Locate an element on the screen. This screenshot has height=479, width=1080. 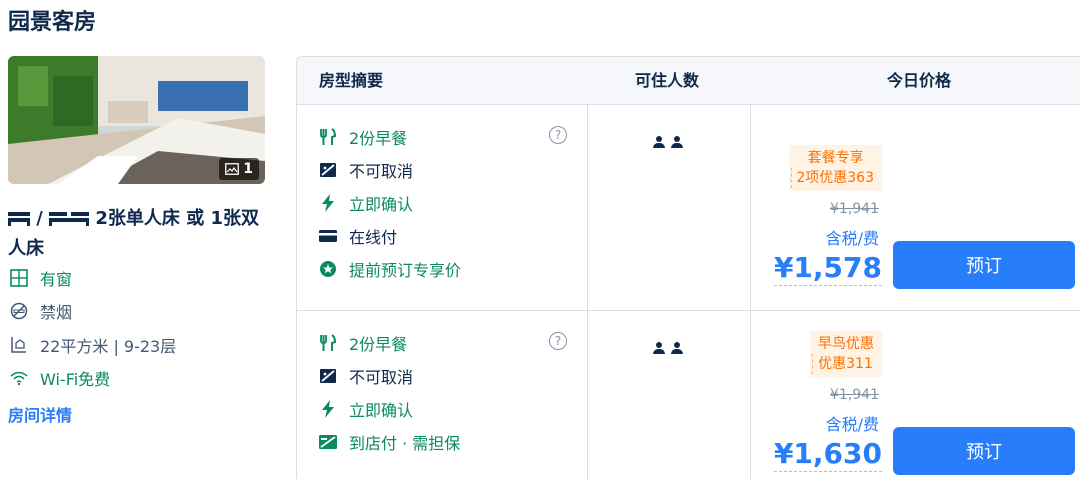
promo-tag: 早鸟优惠 优惠311 is located at coordinates (846, 354).